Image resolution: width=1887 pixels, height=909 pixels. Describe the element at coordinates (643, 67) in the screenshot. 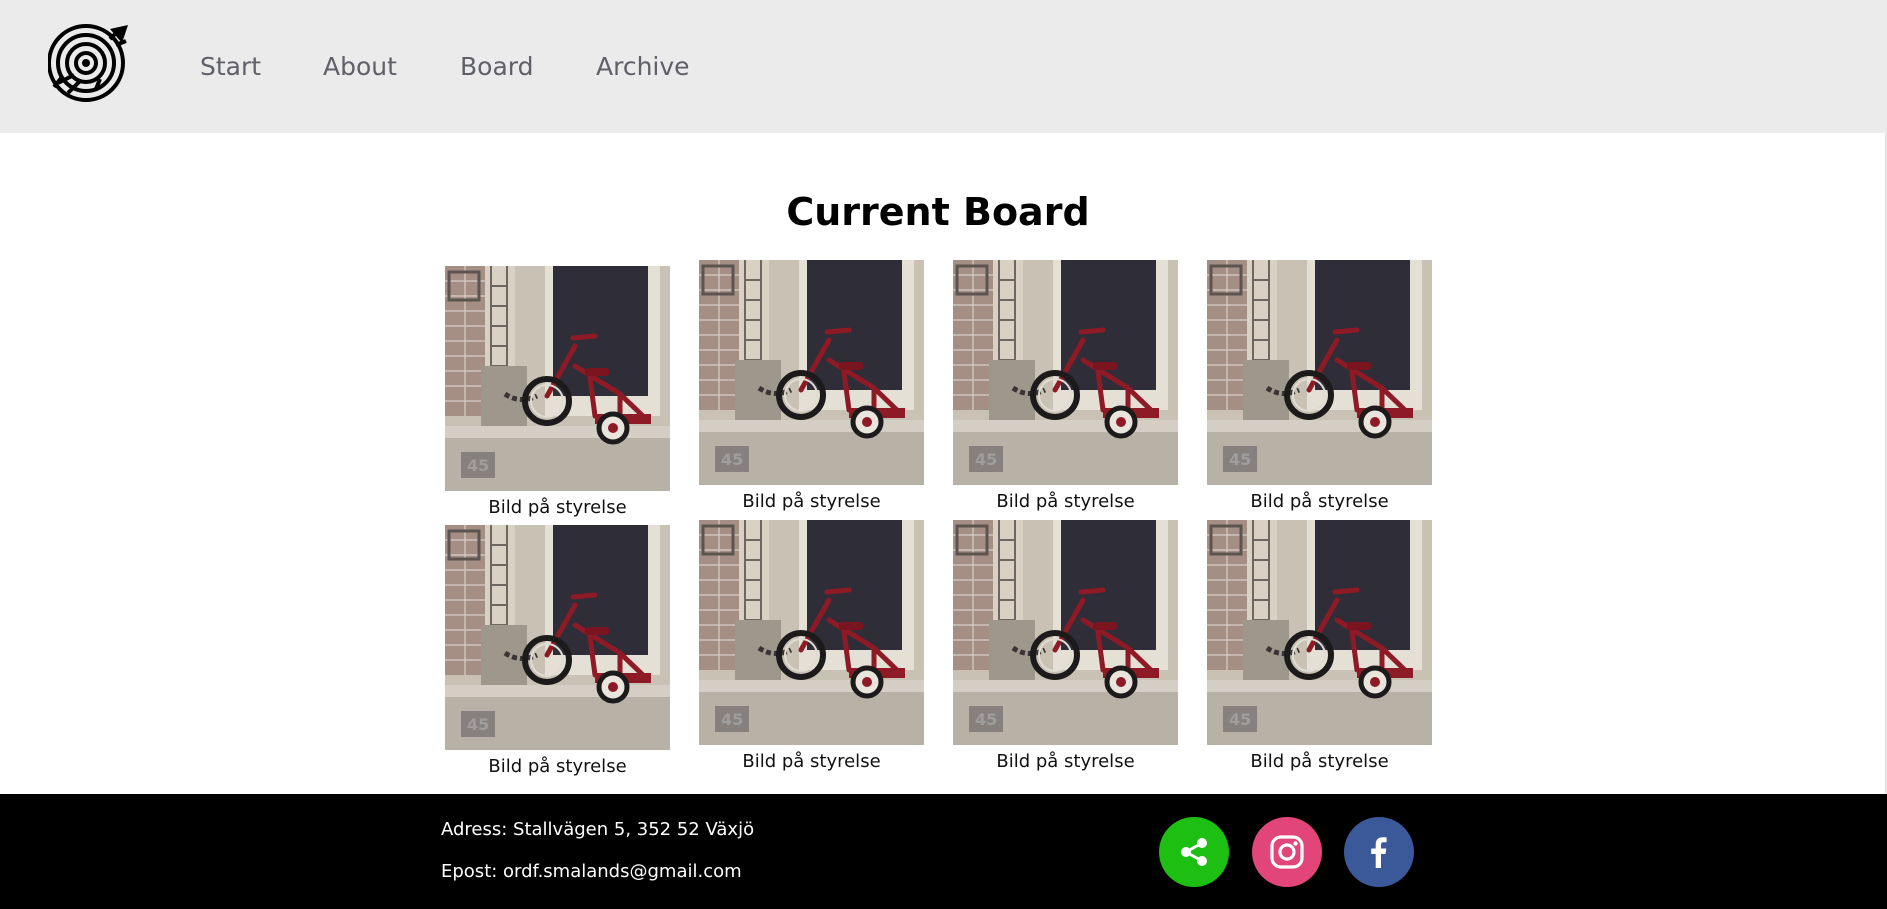

I see `nav-archive: Archive` at that location.